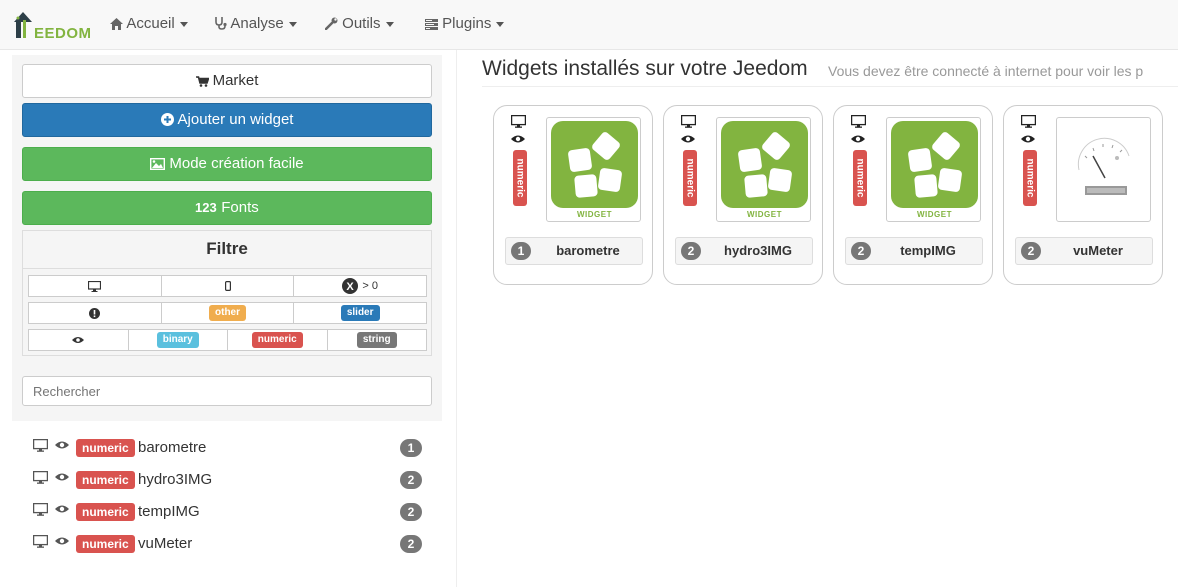  What do you see at coordinates (175, 479) in the screenshot?
I see `widget-name: hydro3IMG` at bounding box center [175, 479].